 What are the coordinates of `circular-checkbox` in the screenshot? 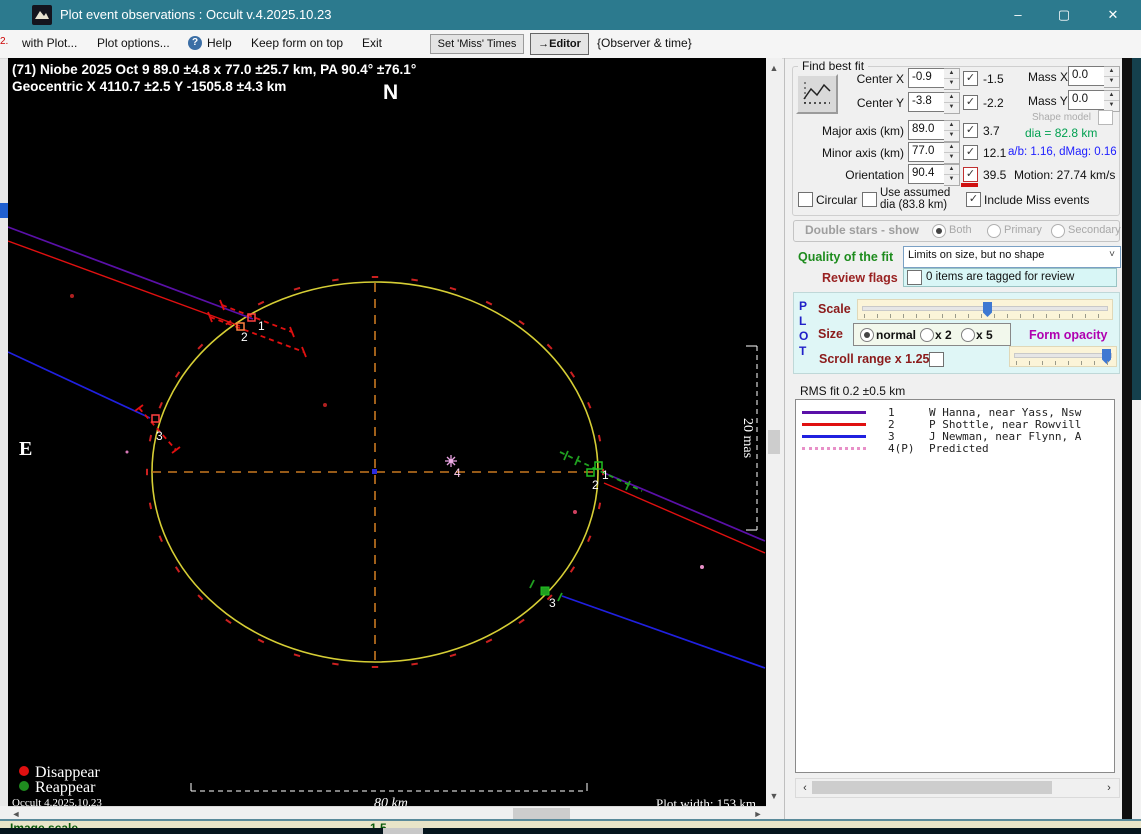 It's located at (805, 199).